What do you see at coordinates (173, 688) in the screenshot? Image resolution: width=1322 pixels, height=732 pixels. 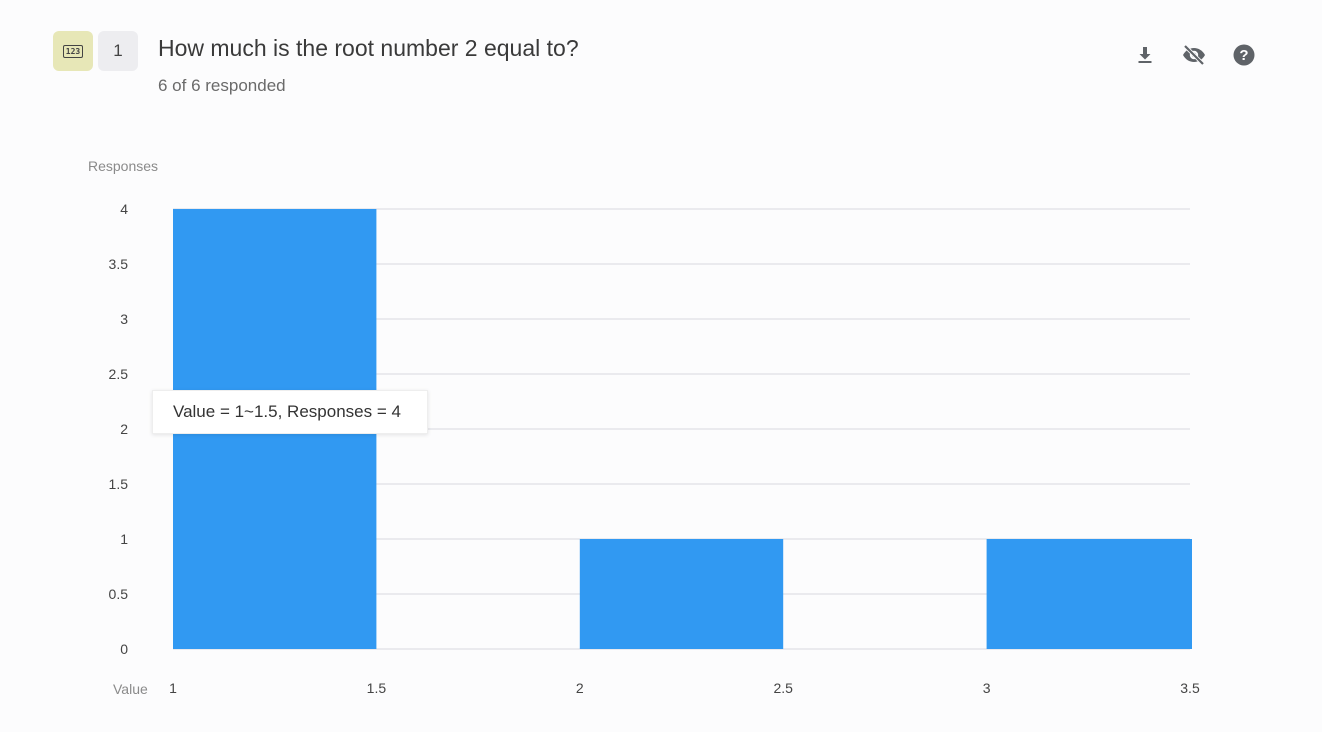 I see `x-tick-label: 1` at bounding box center [173, 688].